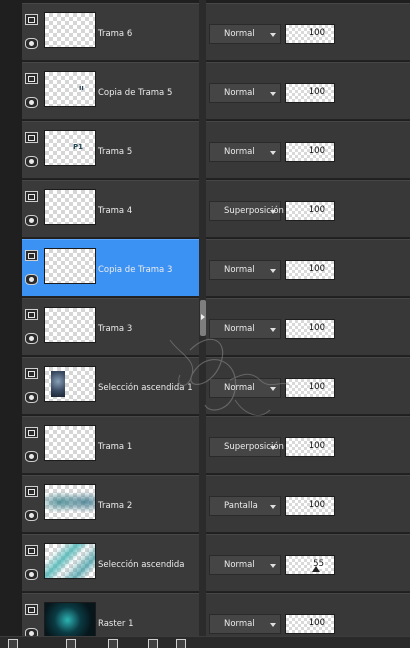 The width and height of the screenshot is (410, 648). Describe the element at coordinates (113, 643) in the screenshot. I see `adjust-icon` at that location.